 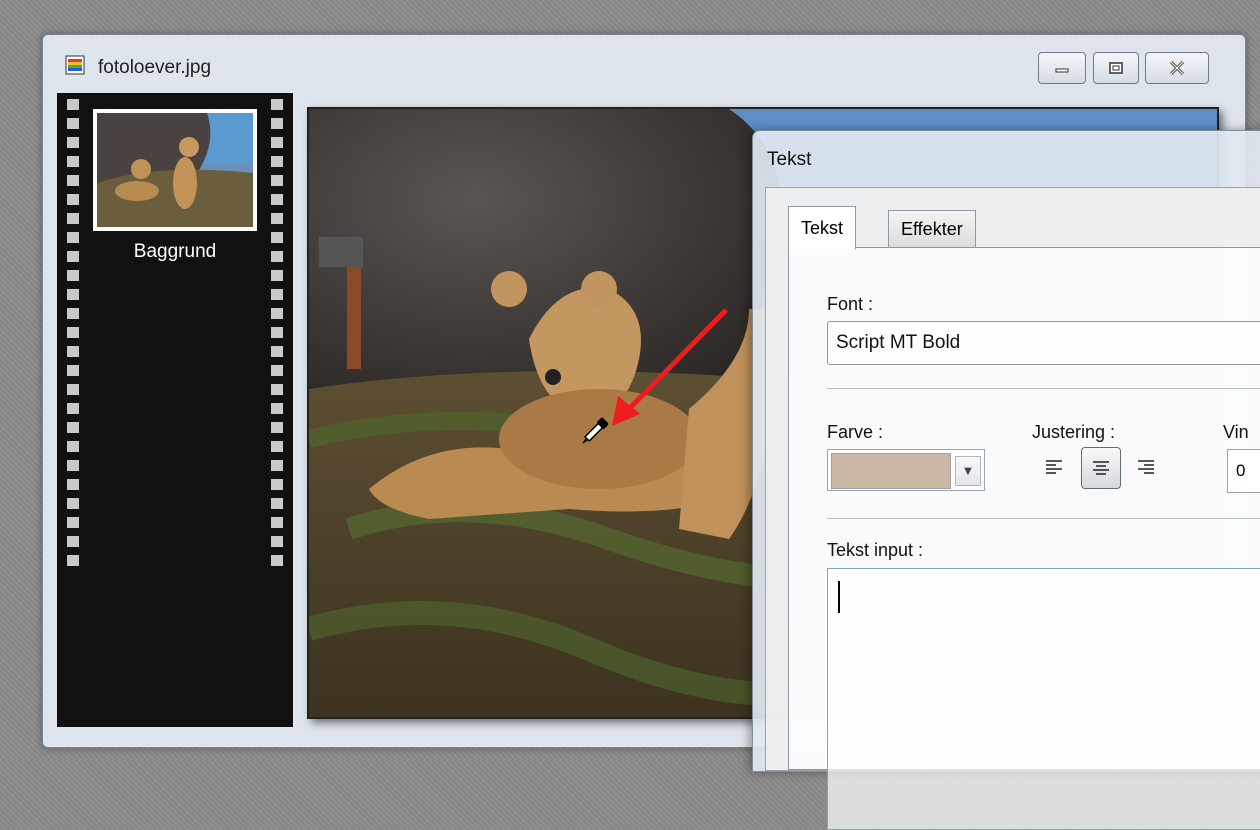 I want to click on font-select-value: Script MT Bold, so click(x=898, y=342).